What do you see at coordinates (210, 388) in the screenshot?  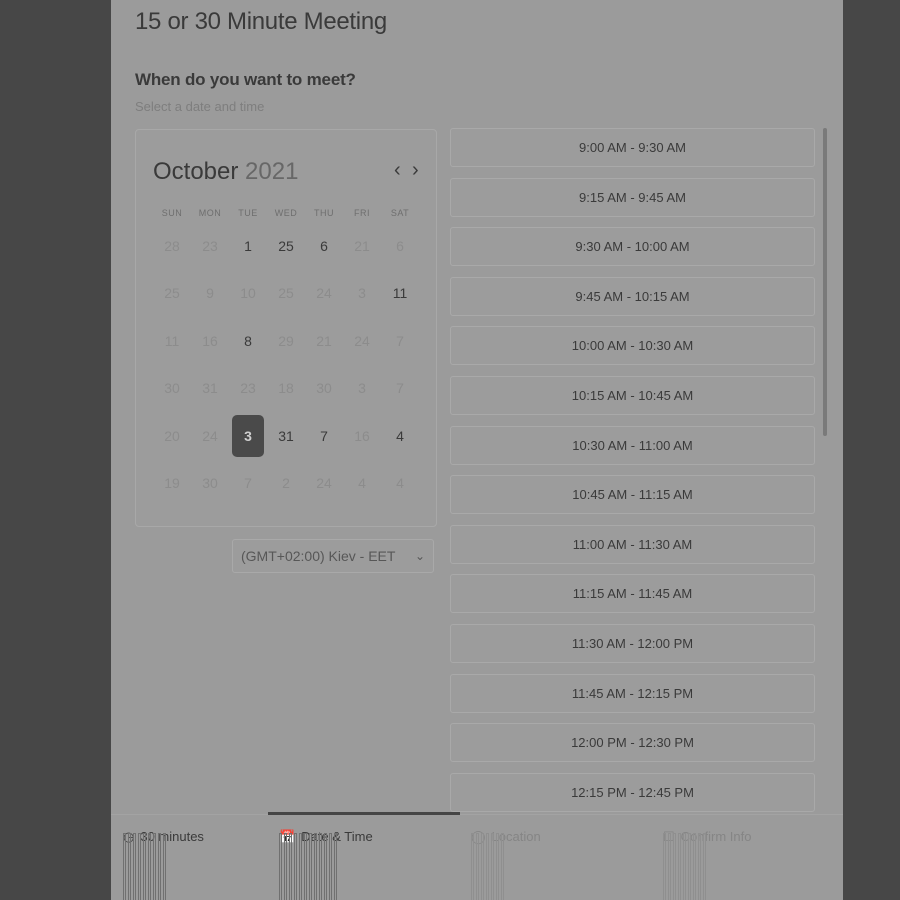 I see `calendar-day: 31` at bounding box center [210, 388].